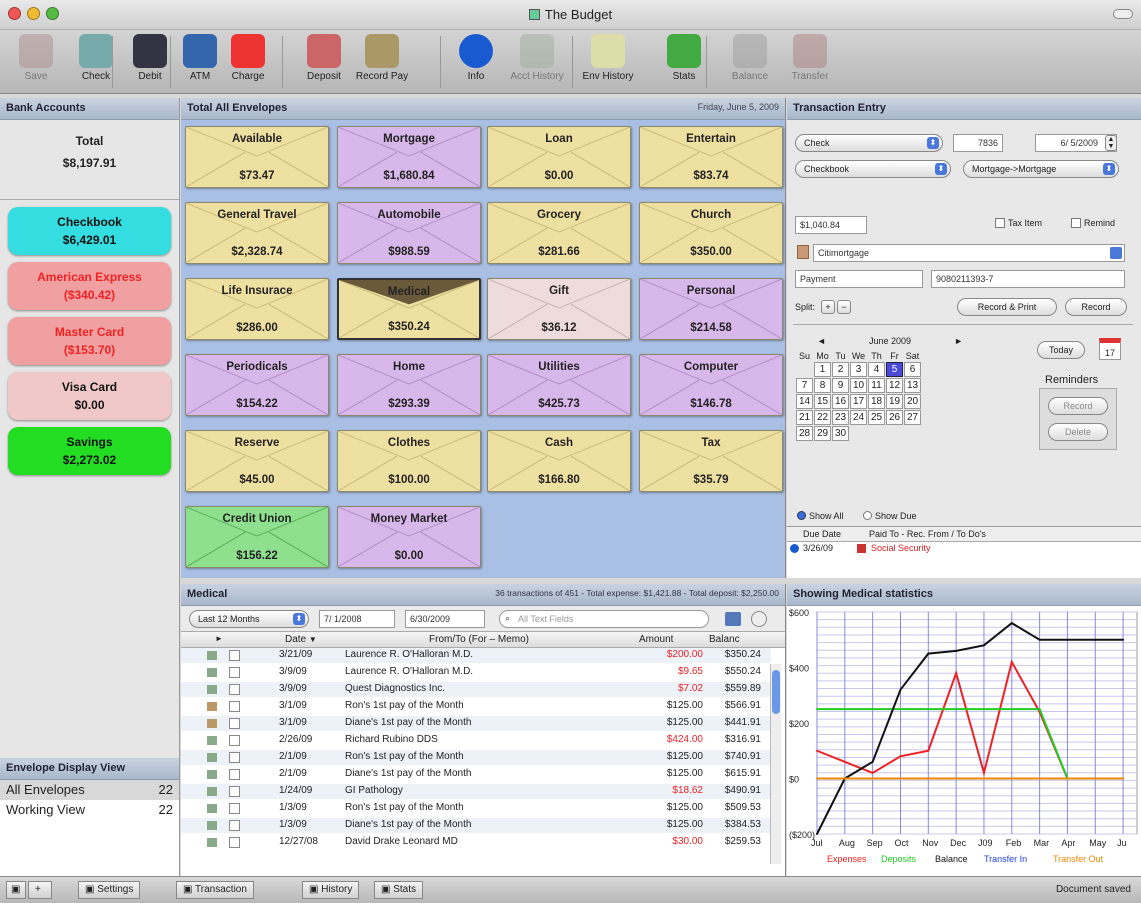 Image resolution: width=1141 pixels, height=903 pixels. I want to click on stats-button: ▣ Stats, so click(399, 890).